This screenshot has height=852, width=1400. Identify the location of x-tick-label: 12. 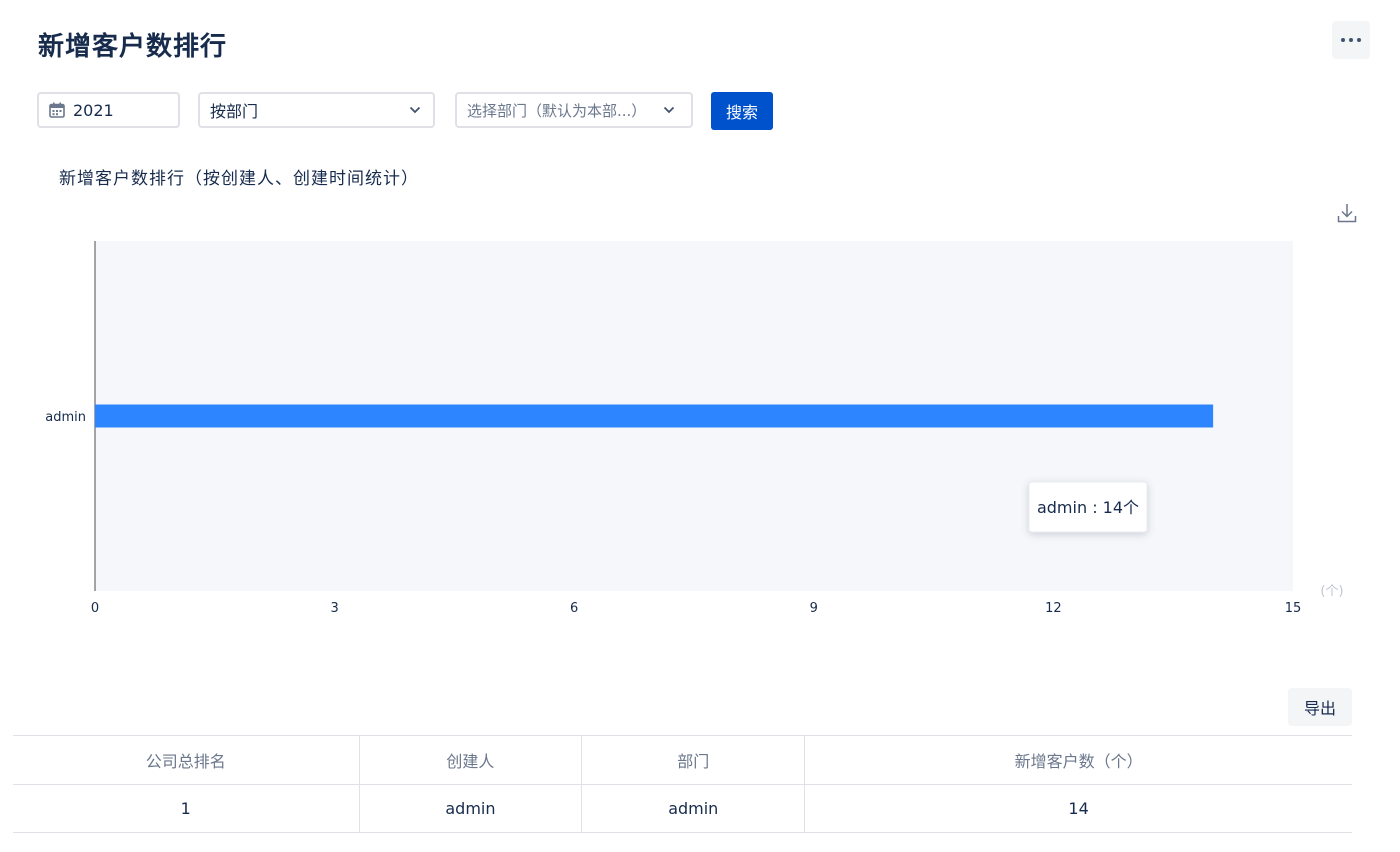
(1053, 608).